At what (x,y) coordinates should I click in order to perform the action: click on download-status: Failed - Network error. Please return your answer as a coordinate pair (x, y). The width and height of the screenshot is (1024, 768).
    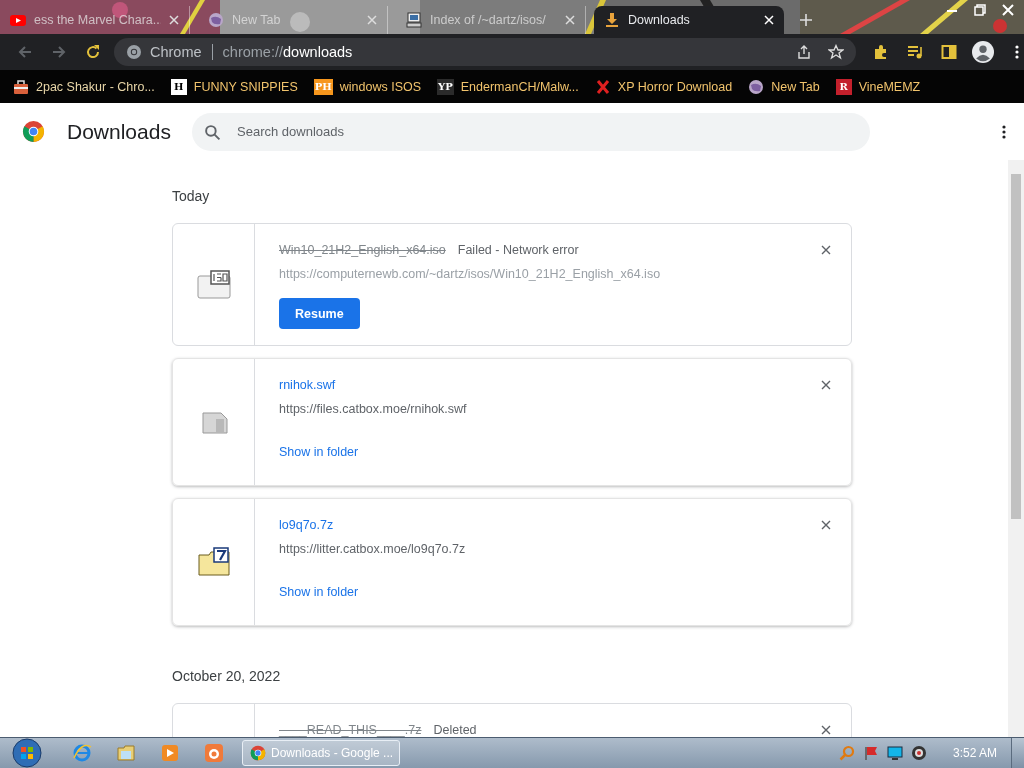
    Looking at the image, I should click on (518, 250).